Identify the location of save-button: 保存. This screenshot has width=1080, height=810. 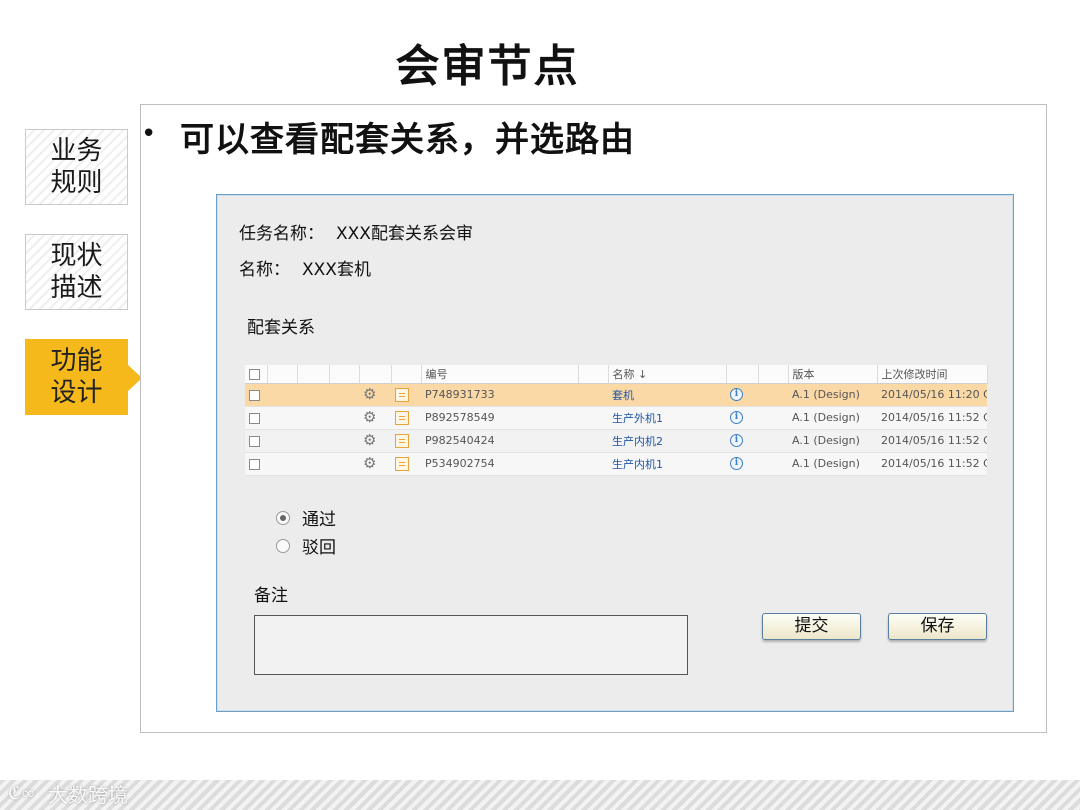
(937, 626).